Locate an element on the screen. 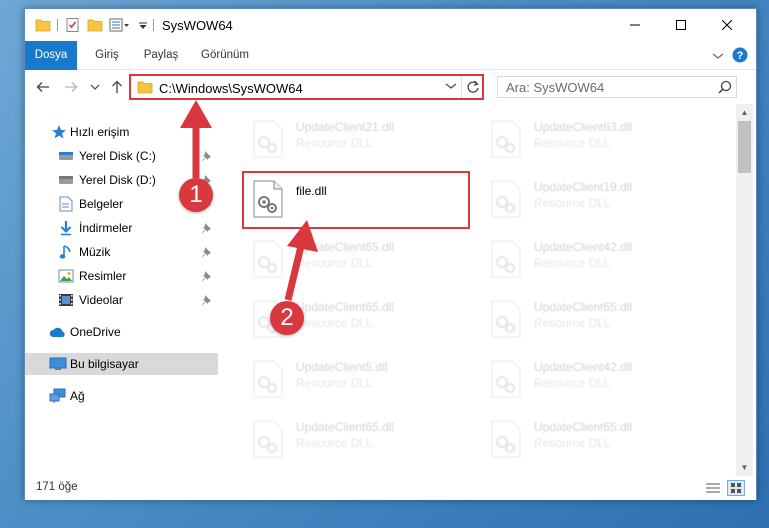 This screenshot has height=528, width=769. annotation-arrows is located at coordinates (249, 200).